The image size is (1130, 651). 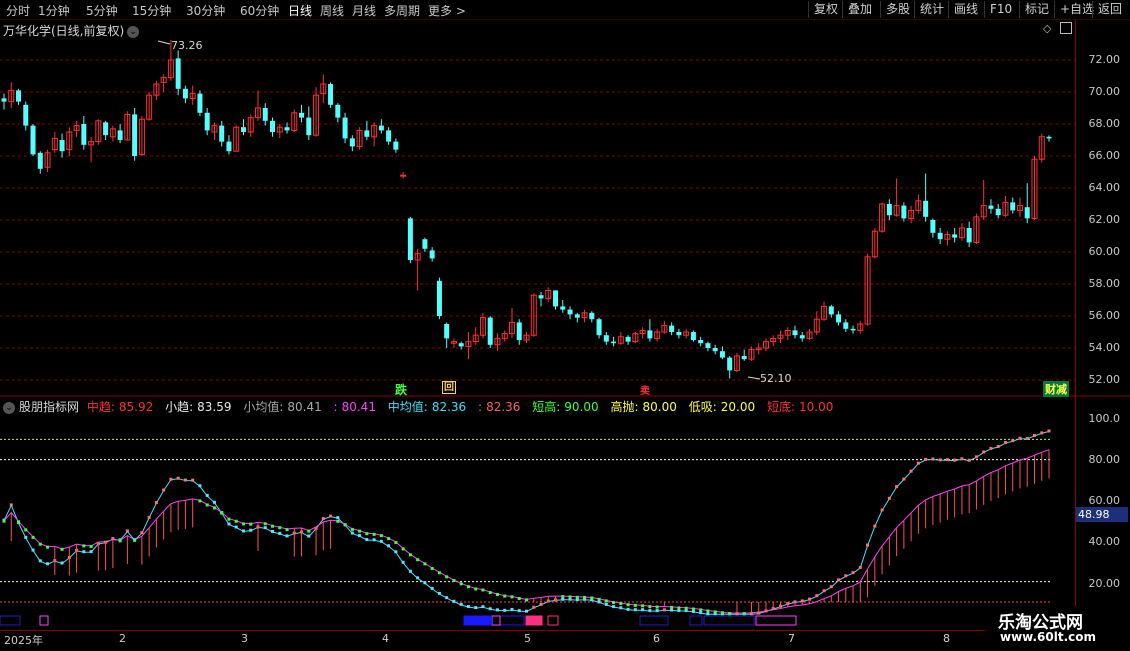 I want to click on chevron-down-icon: ⌄, so click(x=9, y=407).